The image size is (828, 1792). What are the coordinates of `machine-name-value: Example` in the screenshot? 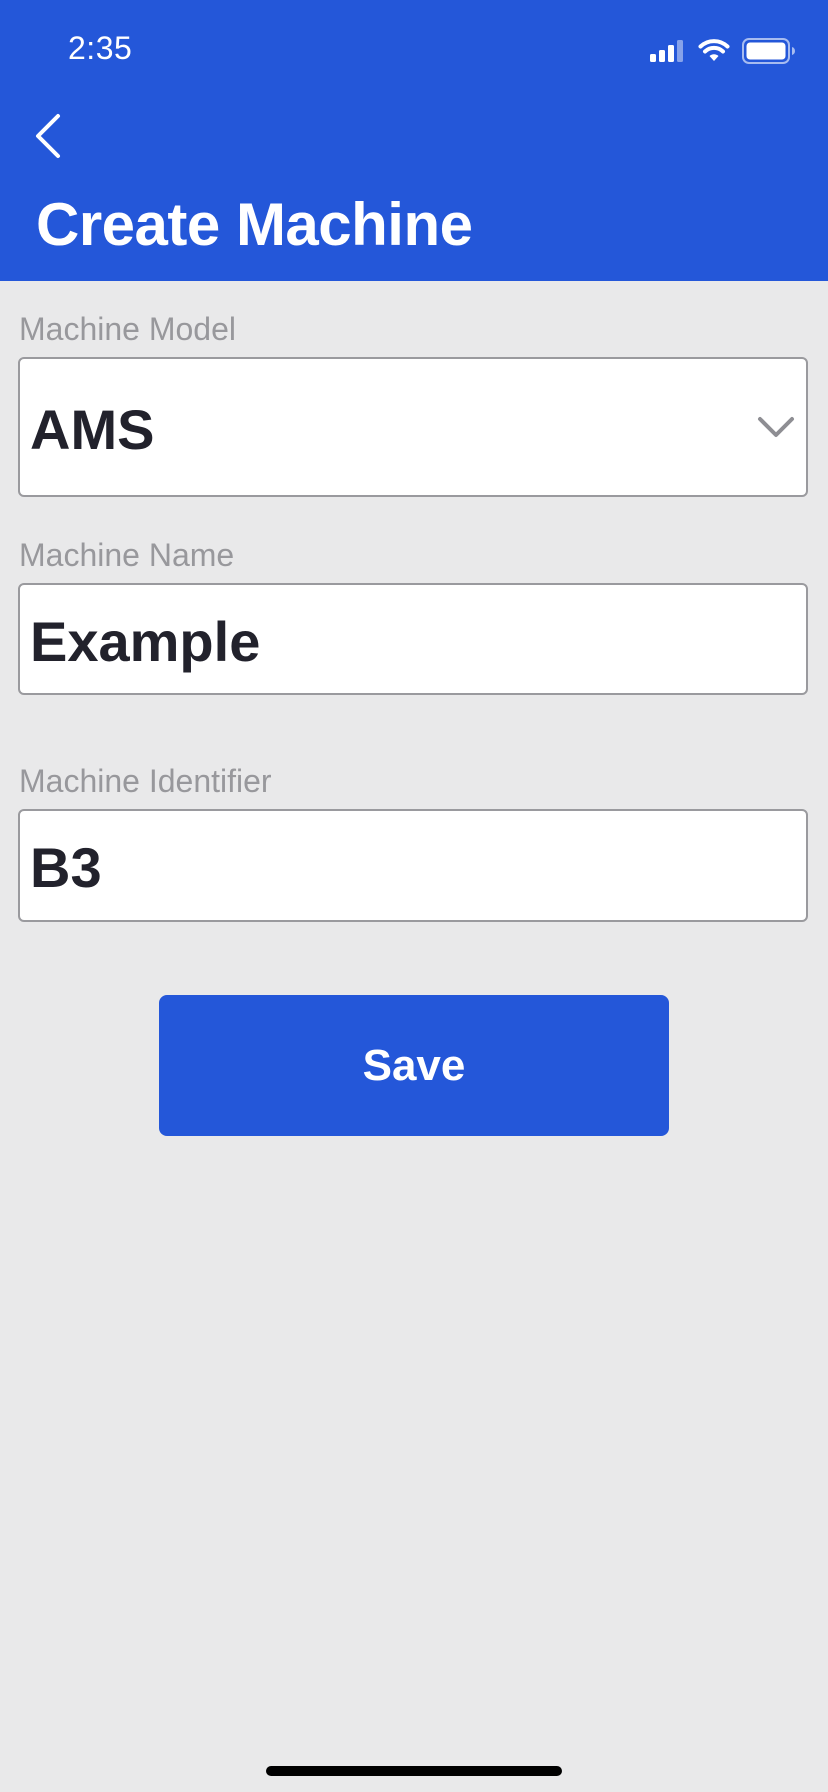 It's located at (145, 641).